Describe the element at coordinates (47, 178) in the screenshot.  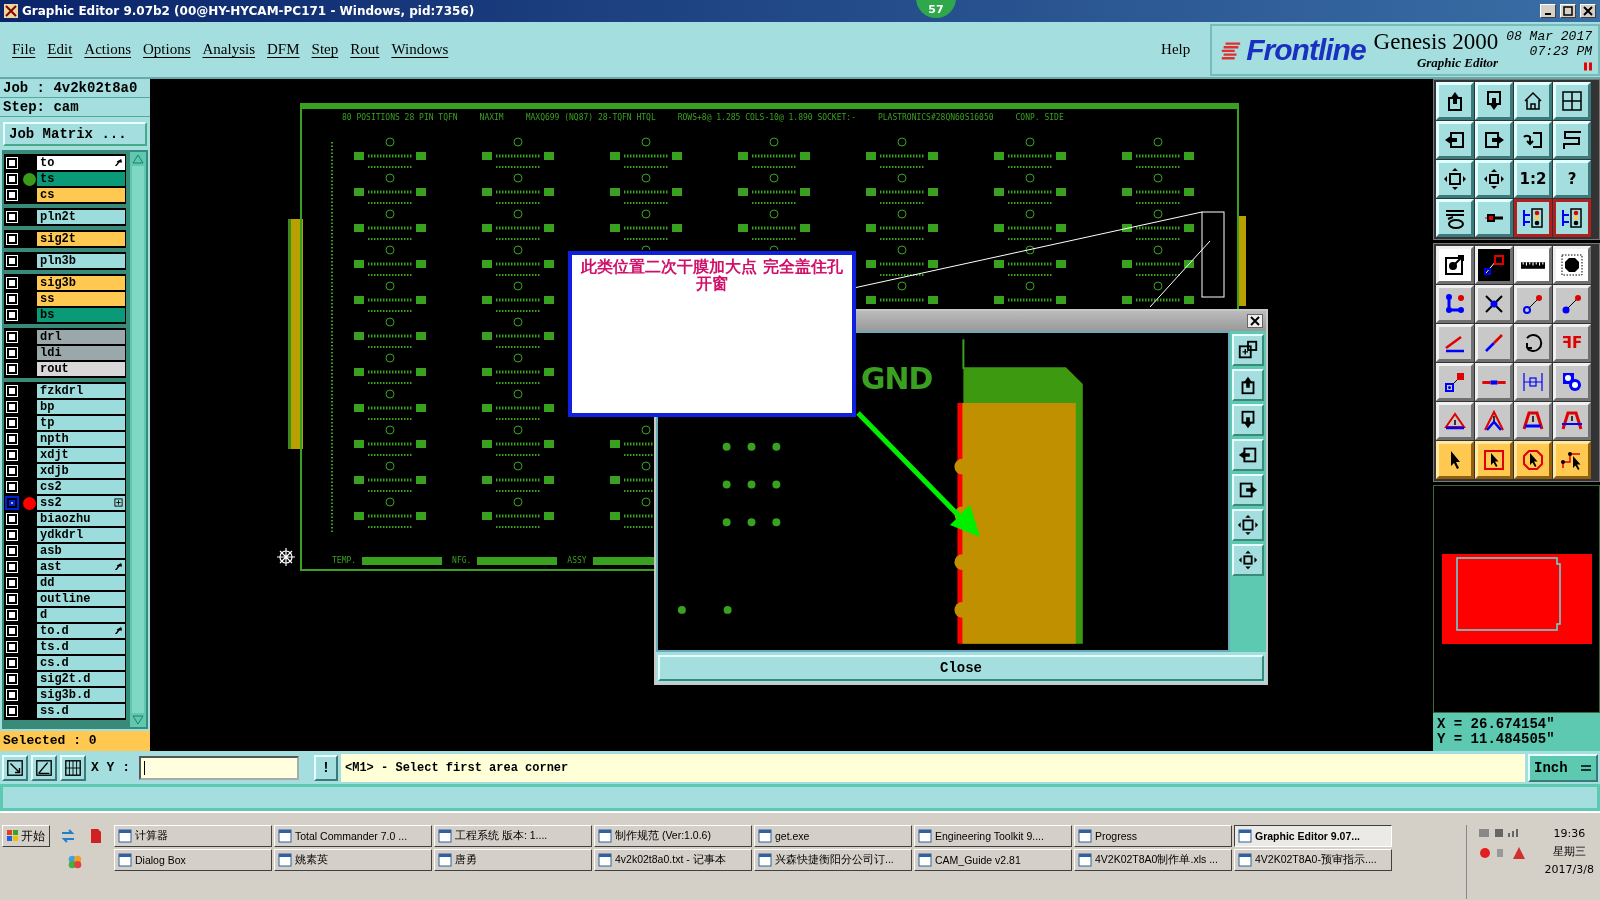
I see `layer-name: ts` at that location.